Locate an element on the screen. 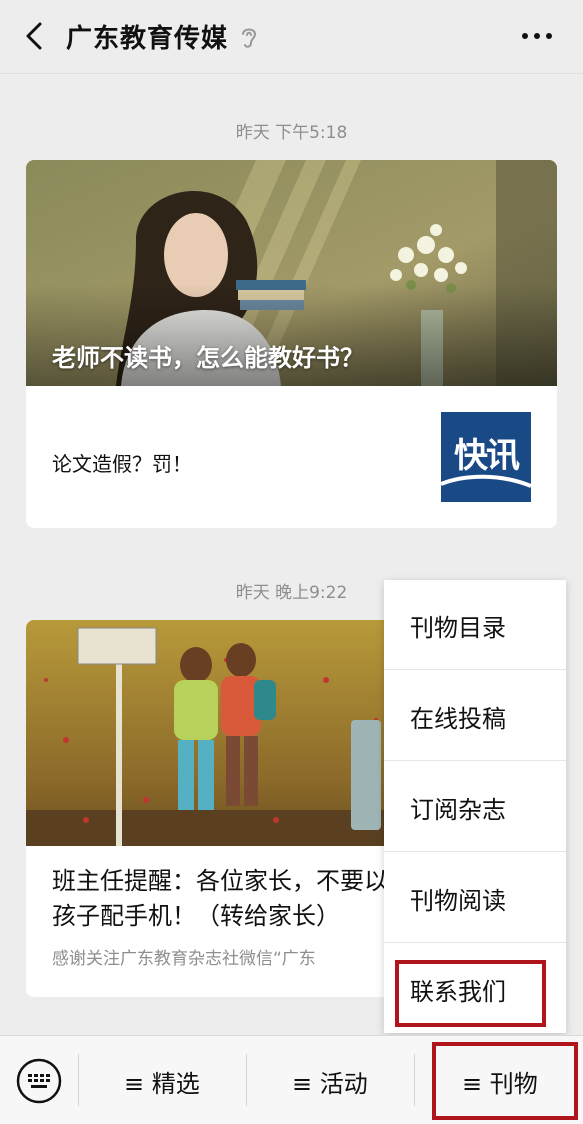 The height and width of the screenshot is (1124, 583). menu-item-submit: 在线投稿 is located at coordinates (475, 716).